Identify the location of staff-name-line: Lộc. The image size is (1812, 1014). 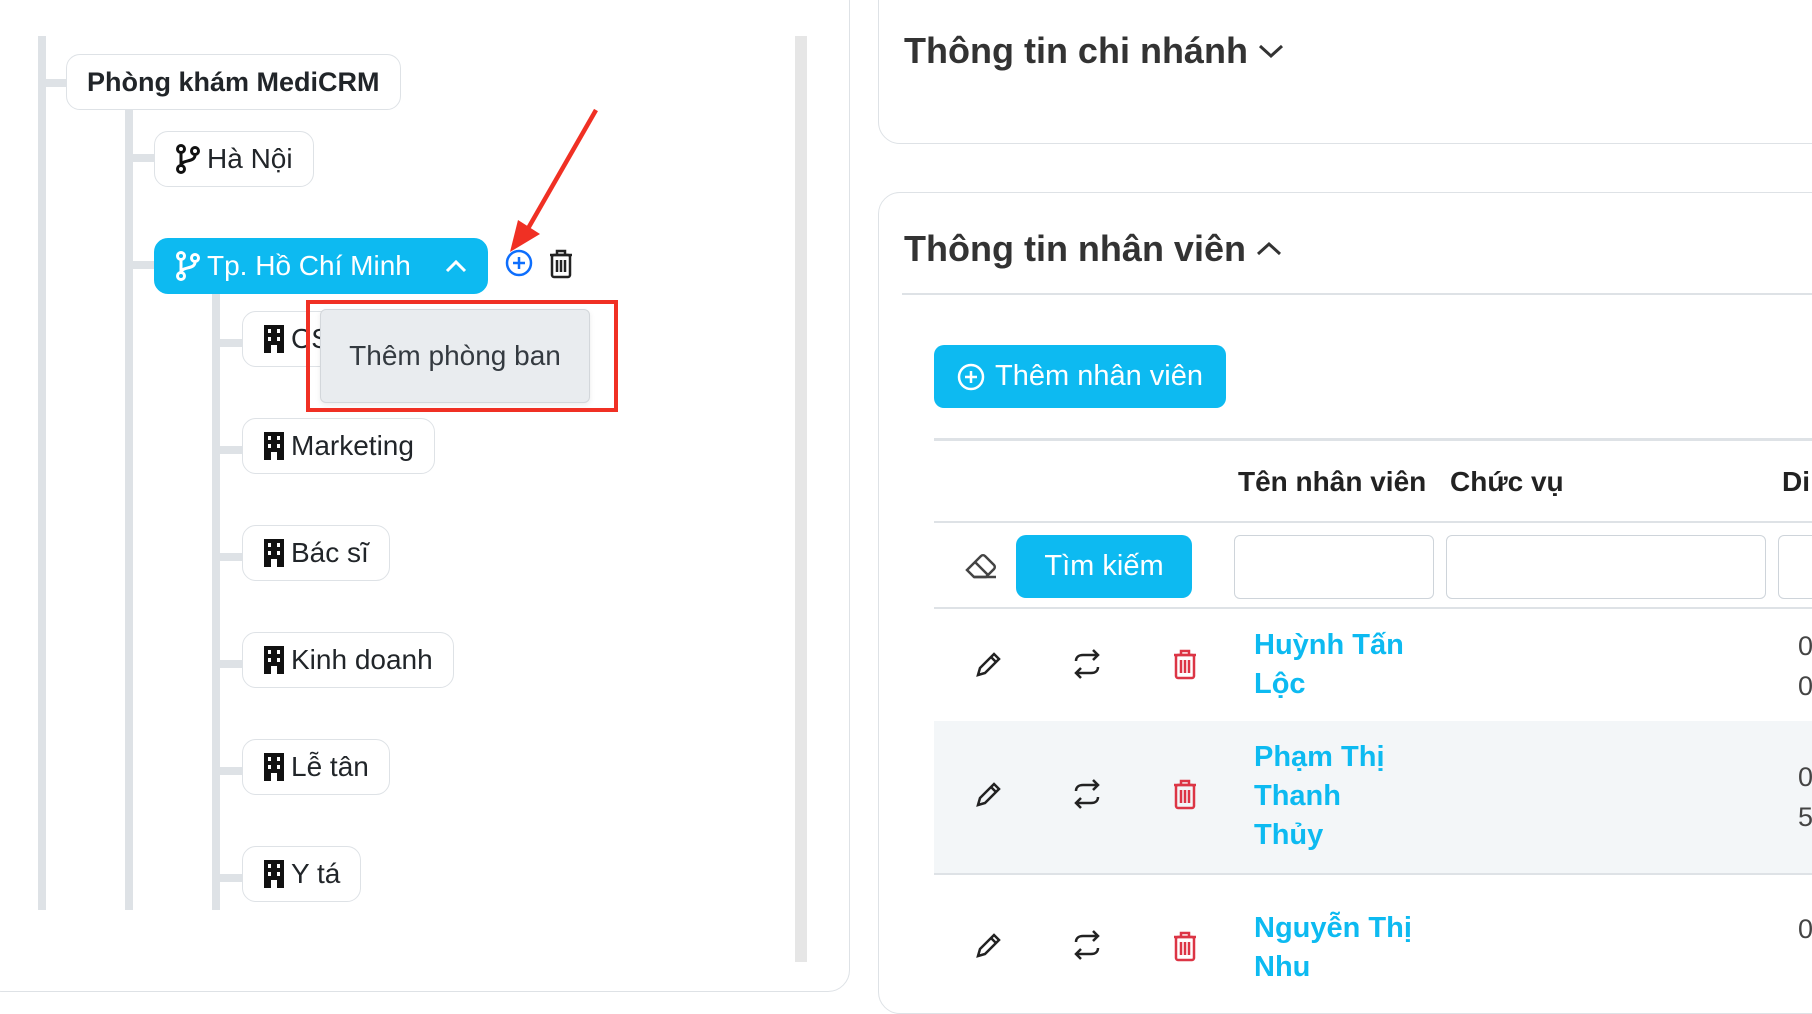
(1280, 684).